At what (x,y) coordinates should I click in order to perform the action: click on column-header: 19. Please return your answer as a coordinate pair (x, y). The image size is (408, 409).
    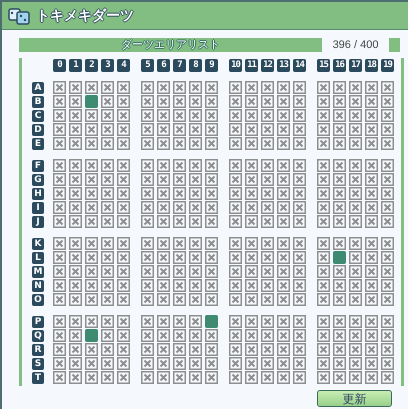
    Looking at the image, I should click on (387, 65).